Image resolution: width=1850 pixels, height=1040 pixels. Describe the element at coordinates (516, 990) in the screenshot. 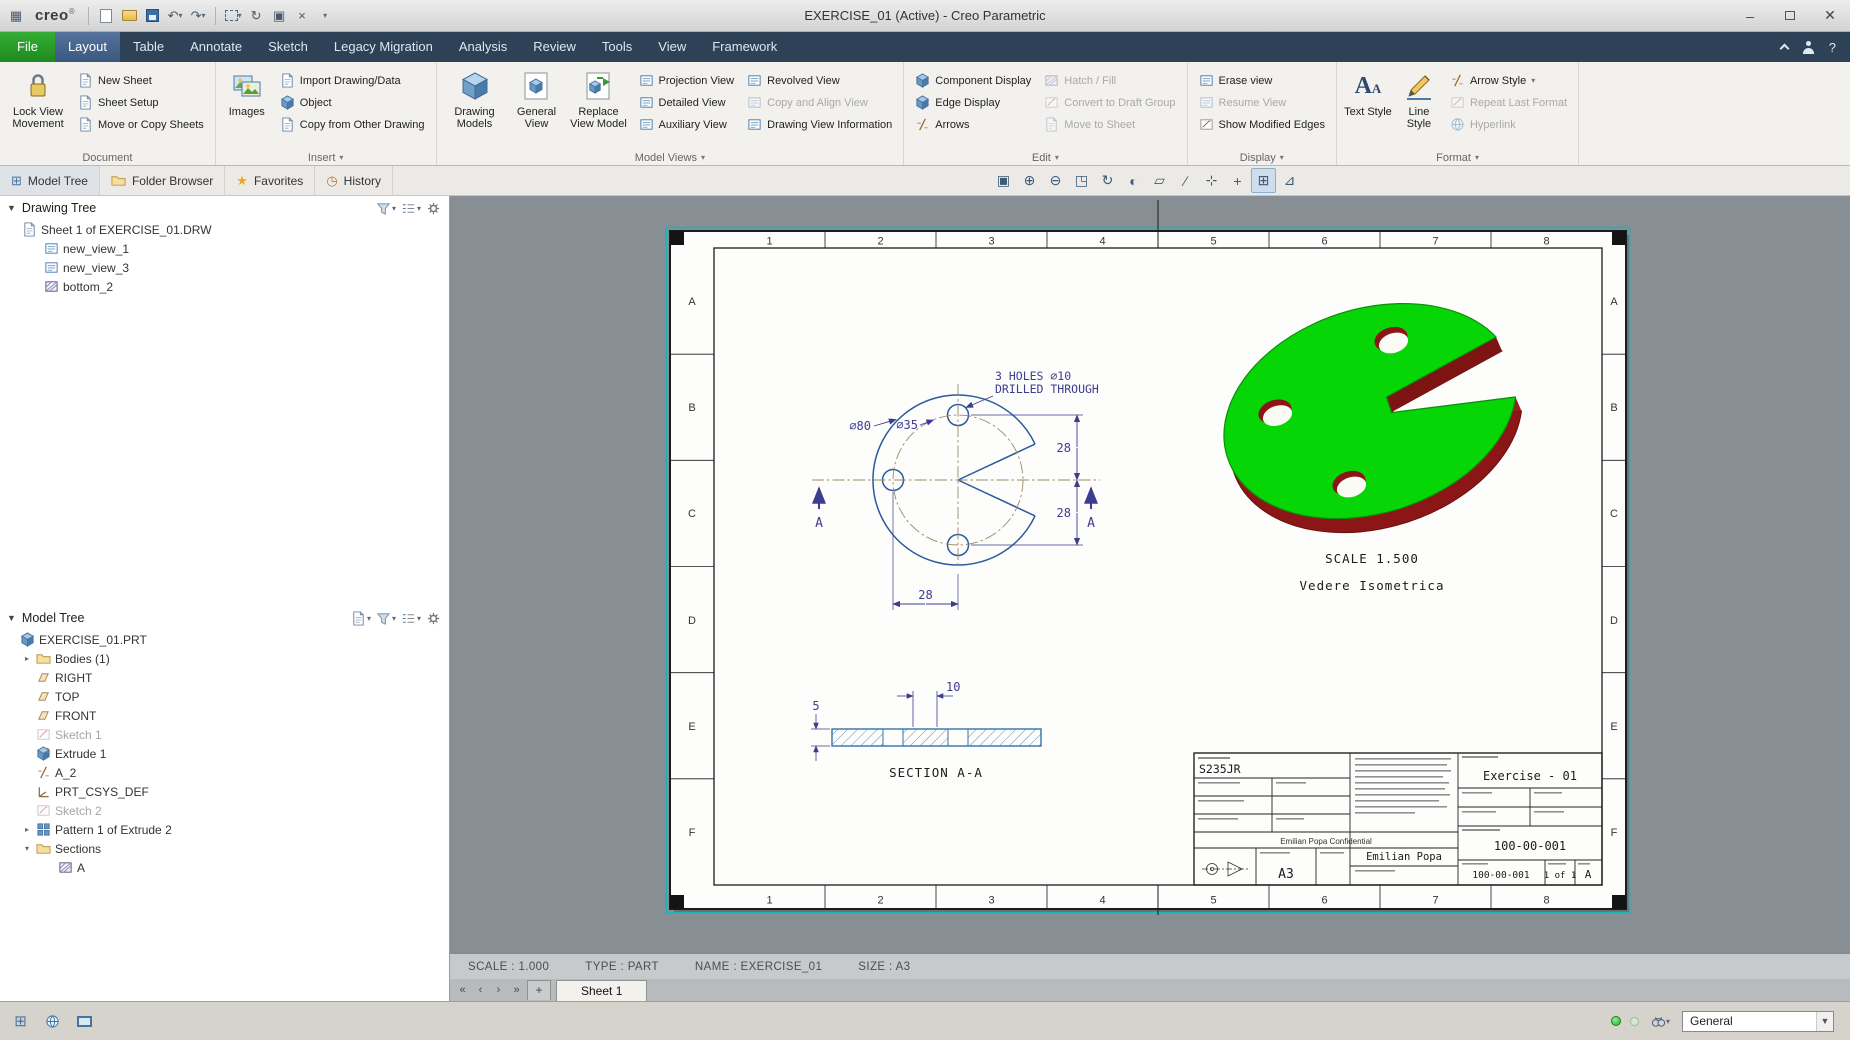

I see `last-sheet-icon: »` at that location.